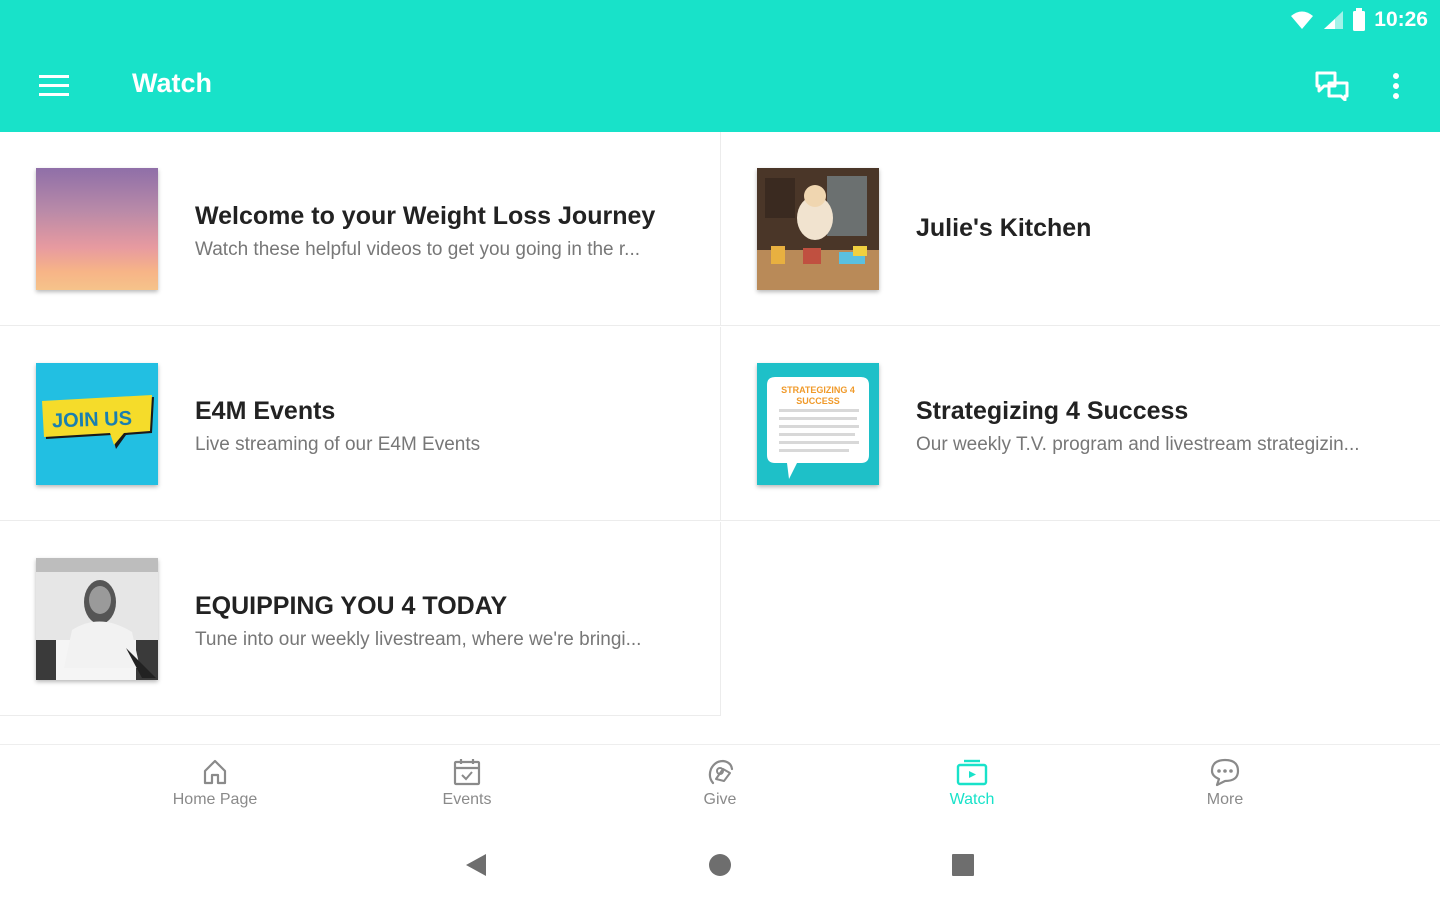 Image resolution: width=1440 pixels, height=900 pixels. What do you see at coordinates (818, 395) in the screenshot?
I see `strategizing-label: STRATEGIZING 4 SUCCESS` at bounding box center [818, 395].